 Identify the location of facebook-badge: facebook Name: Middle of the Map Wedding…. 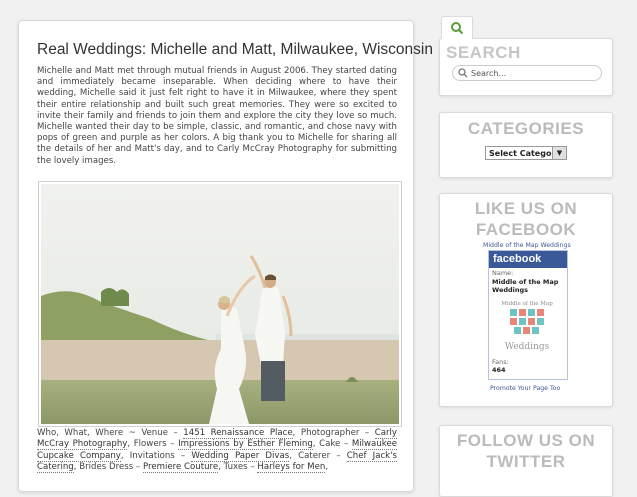
(528, 315).